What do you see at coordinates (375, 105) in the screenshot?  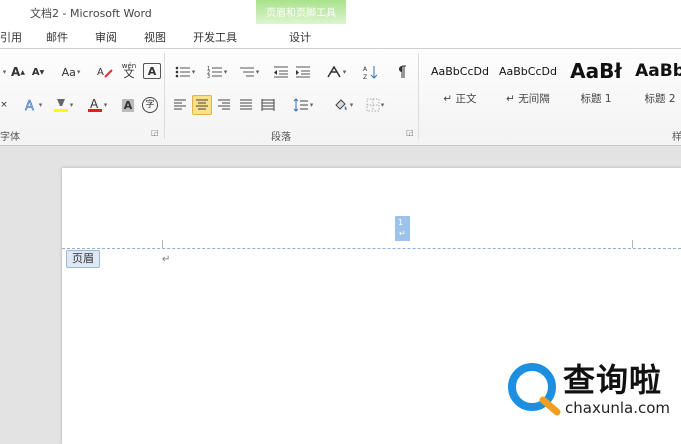 I see `borders-icon: ▾` at bounding box center [375, 105].